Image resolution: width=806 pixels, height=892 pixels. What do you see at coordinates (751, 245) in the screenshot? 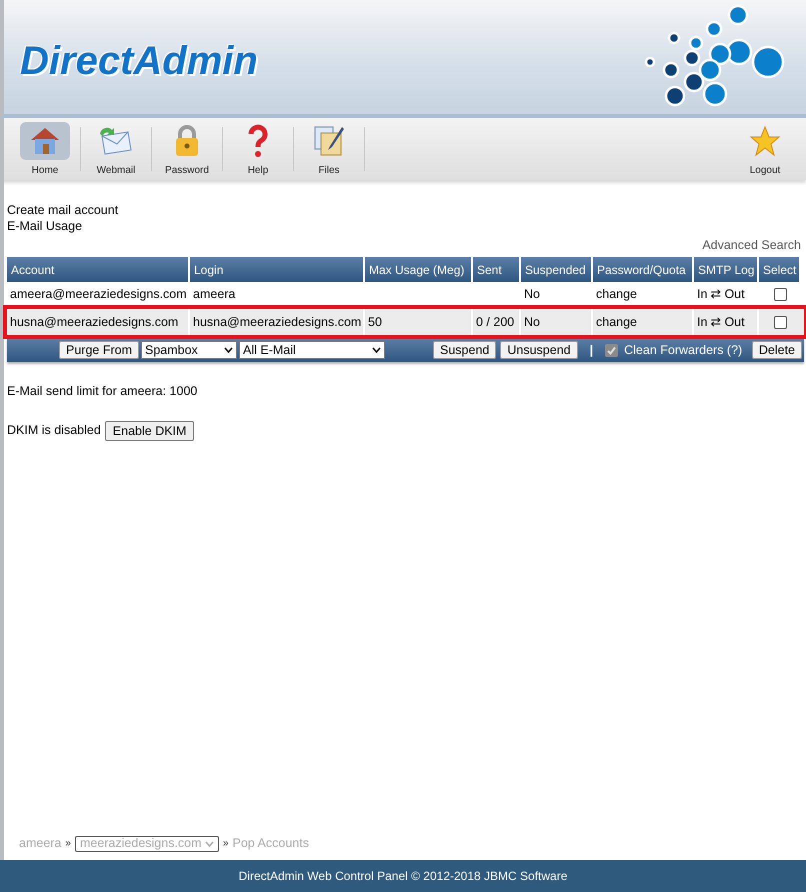
I see `advanced-search-link: Advanced Search` at bounding box center [751, 245].